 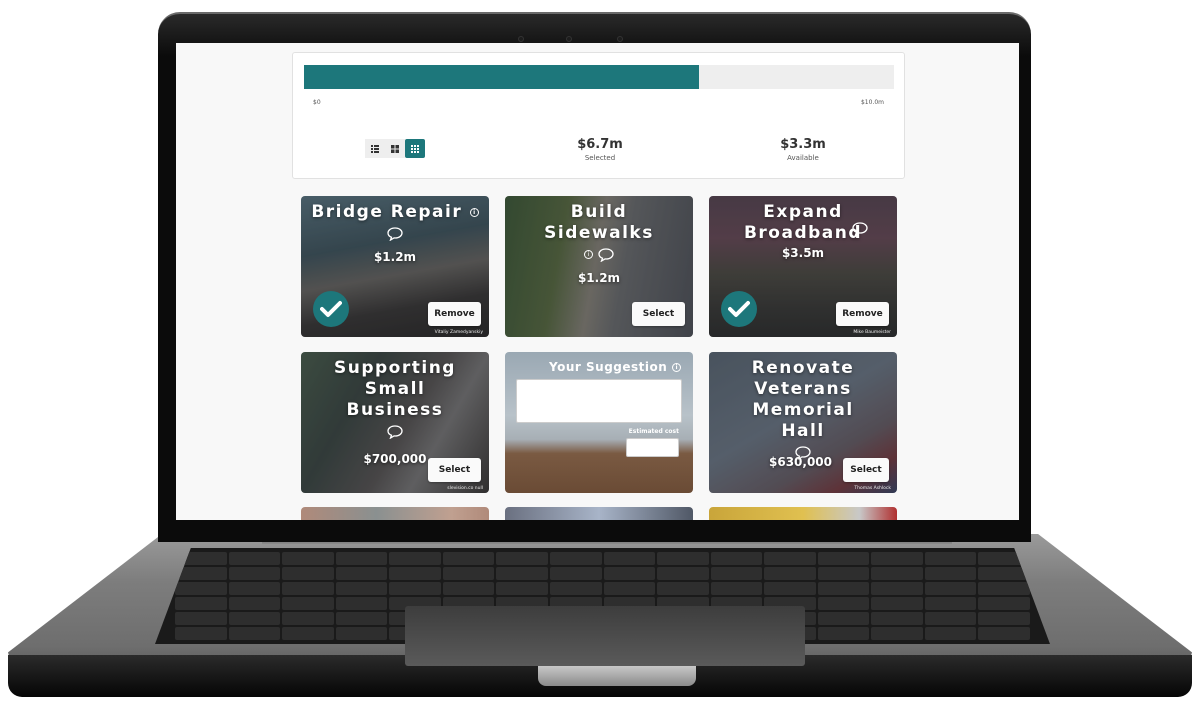 I want to click on list-icon, so click(x=375, y=148).